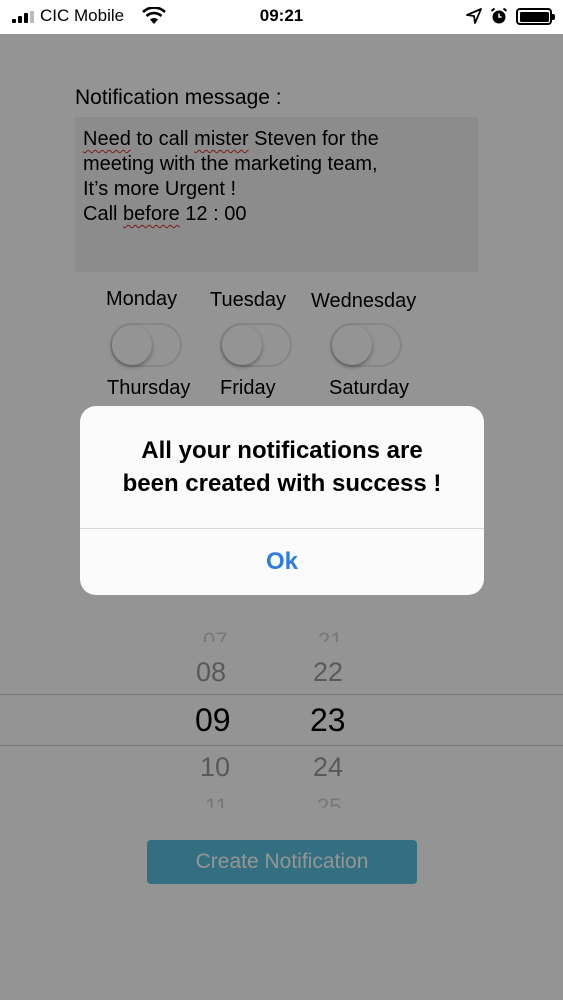 The width and height of the screenshot is (563, 1000). I want to click on alert-ok-button: Ok, so click(282, 562).